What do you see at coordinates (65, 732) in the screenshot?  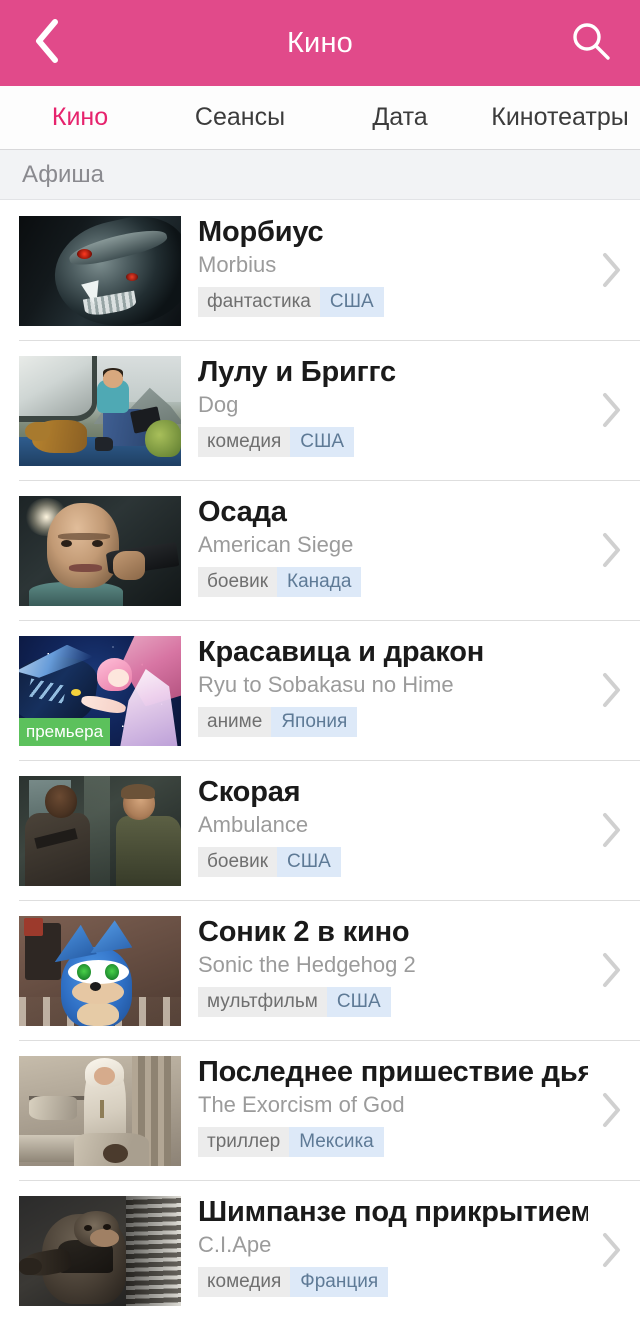 I see `premiere-badge: премьера` at bounding box center [65, 732].